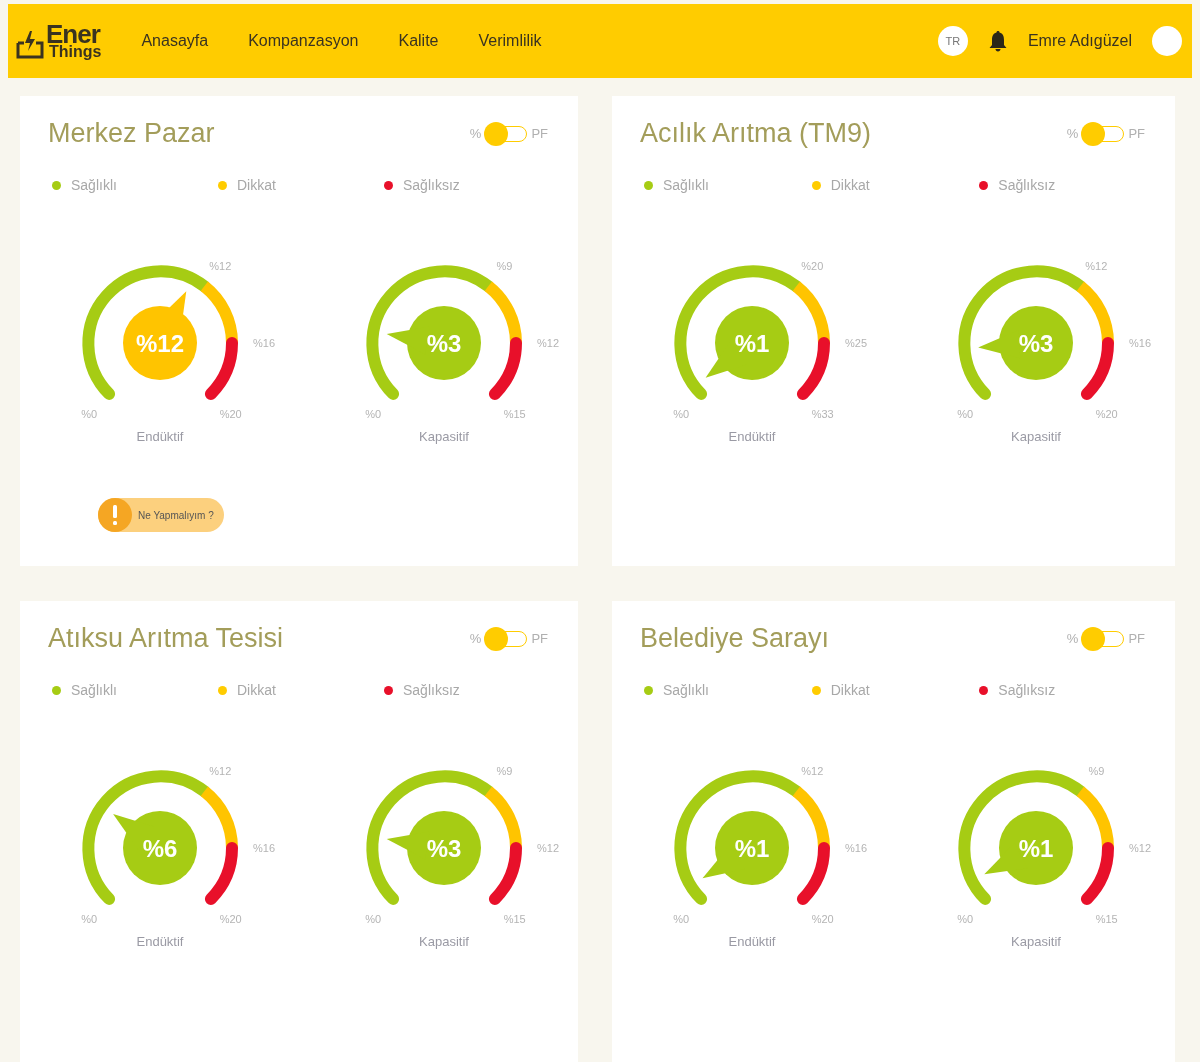 The width and height of the screenshot is (1200, 1062). Describe the element at coordinates (997, 41) in the screenshot. I see `bell-icon` at that location.